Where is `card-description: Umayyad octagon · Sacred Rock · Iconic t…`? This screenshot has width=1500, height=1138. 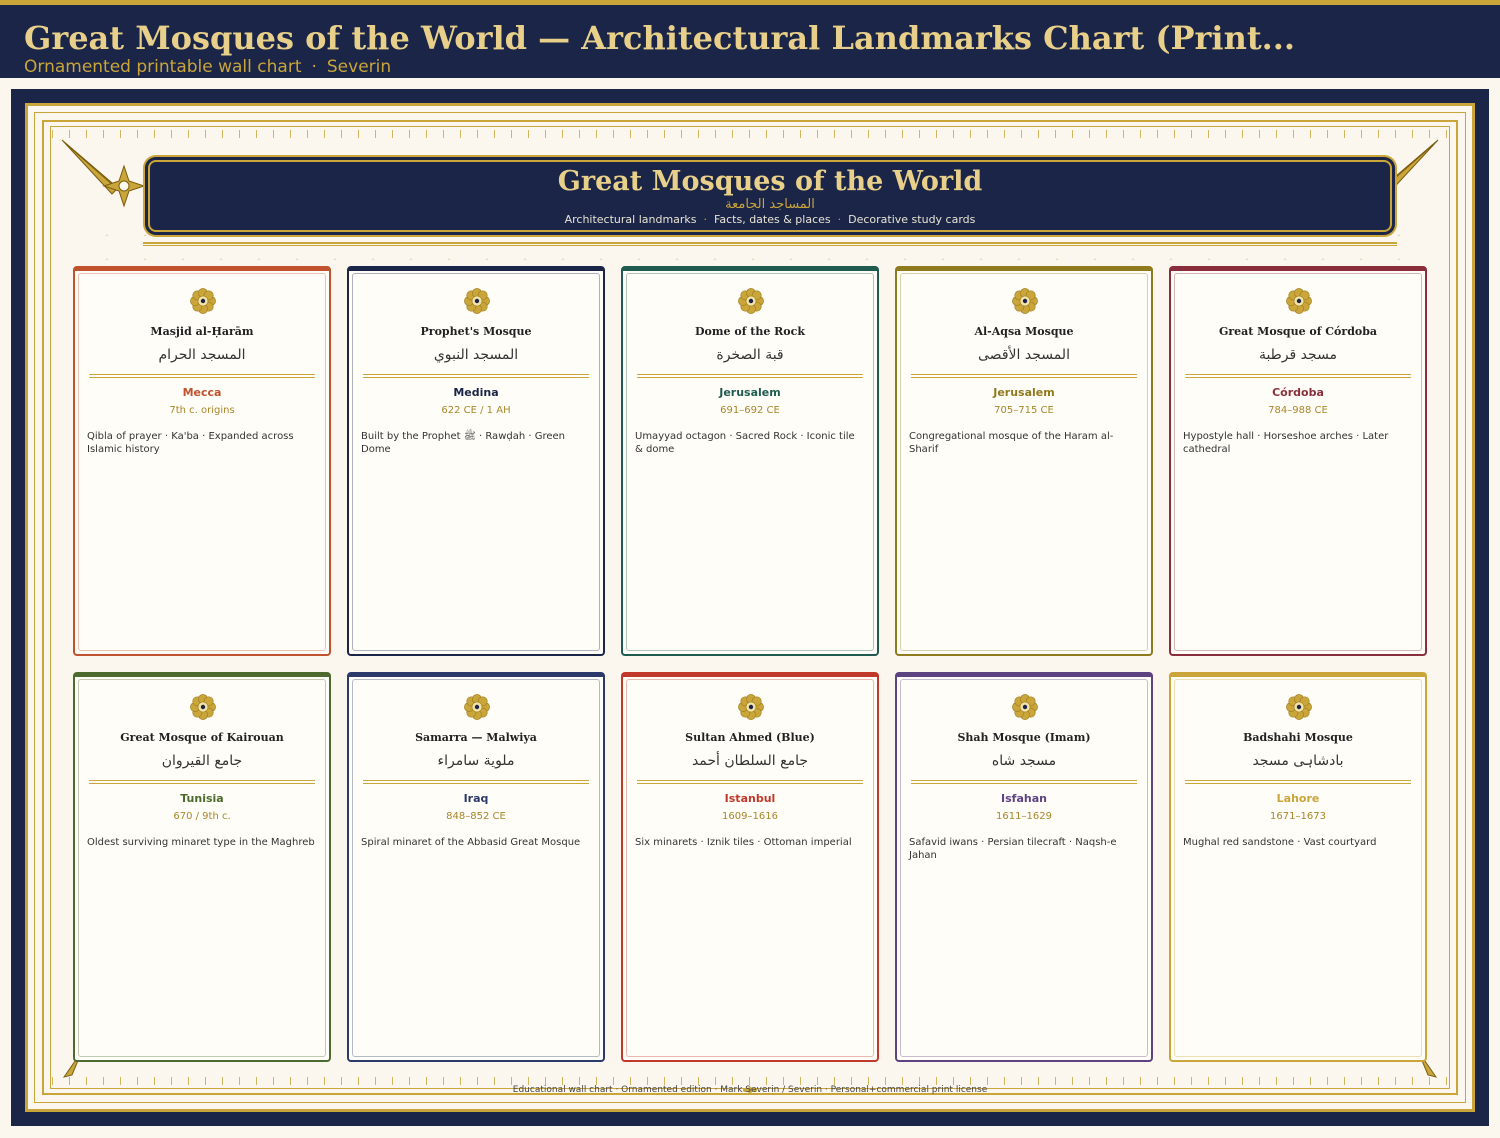 card-description: Umayyad octagon · Sacred Rock · Iconic t… is located at coordinates (745, 443).